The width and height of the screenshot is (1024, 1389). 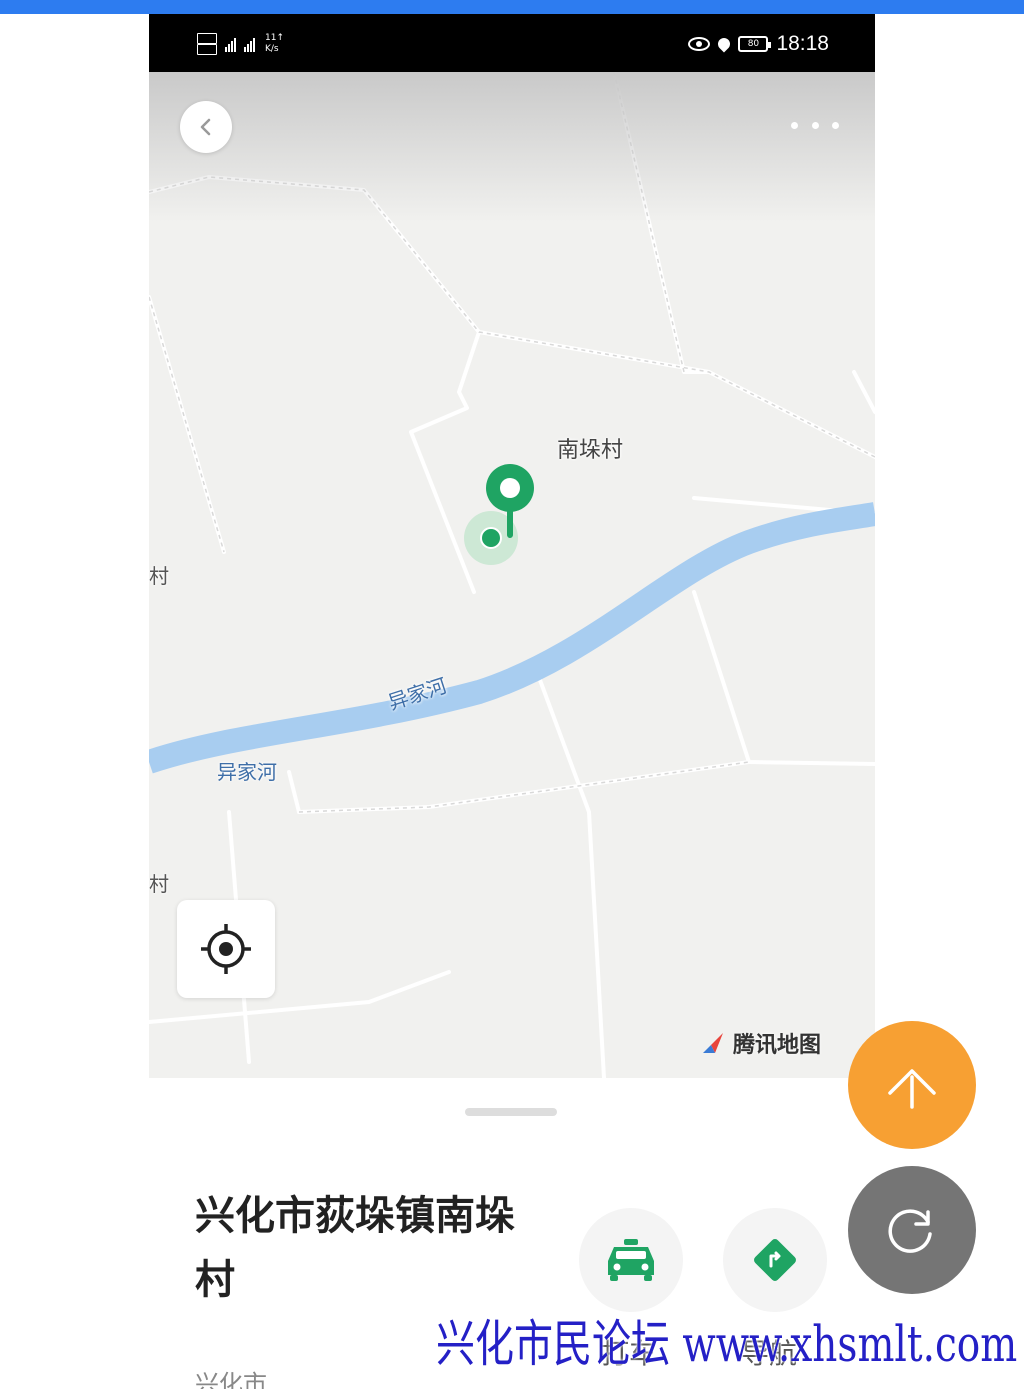 I want to click on arrow-up-icon, so click(x=912, y=1089).